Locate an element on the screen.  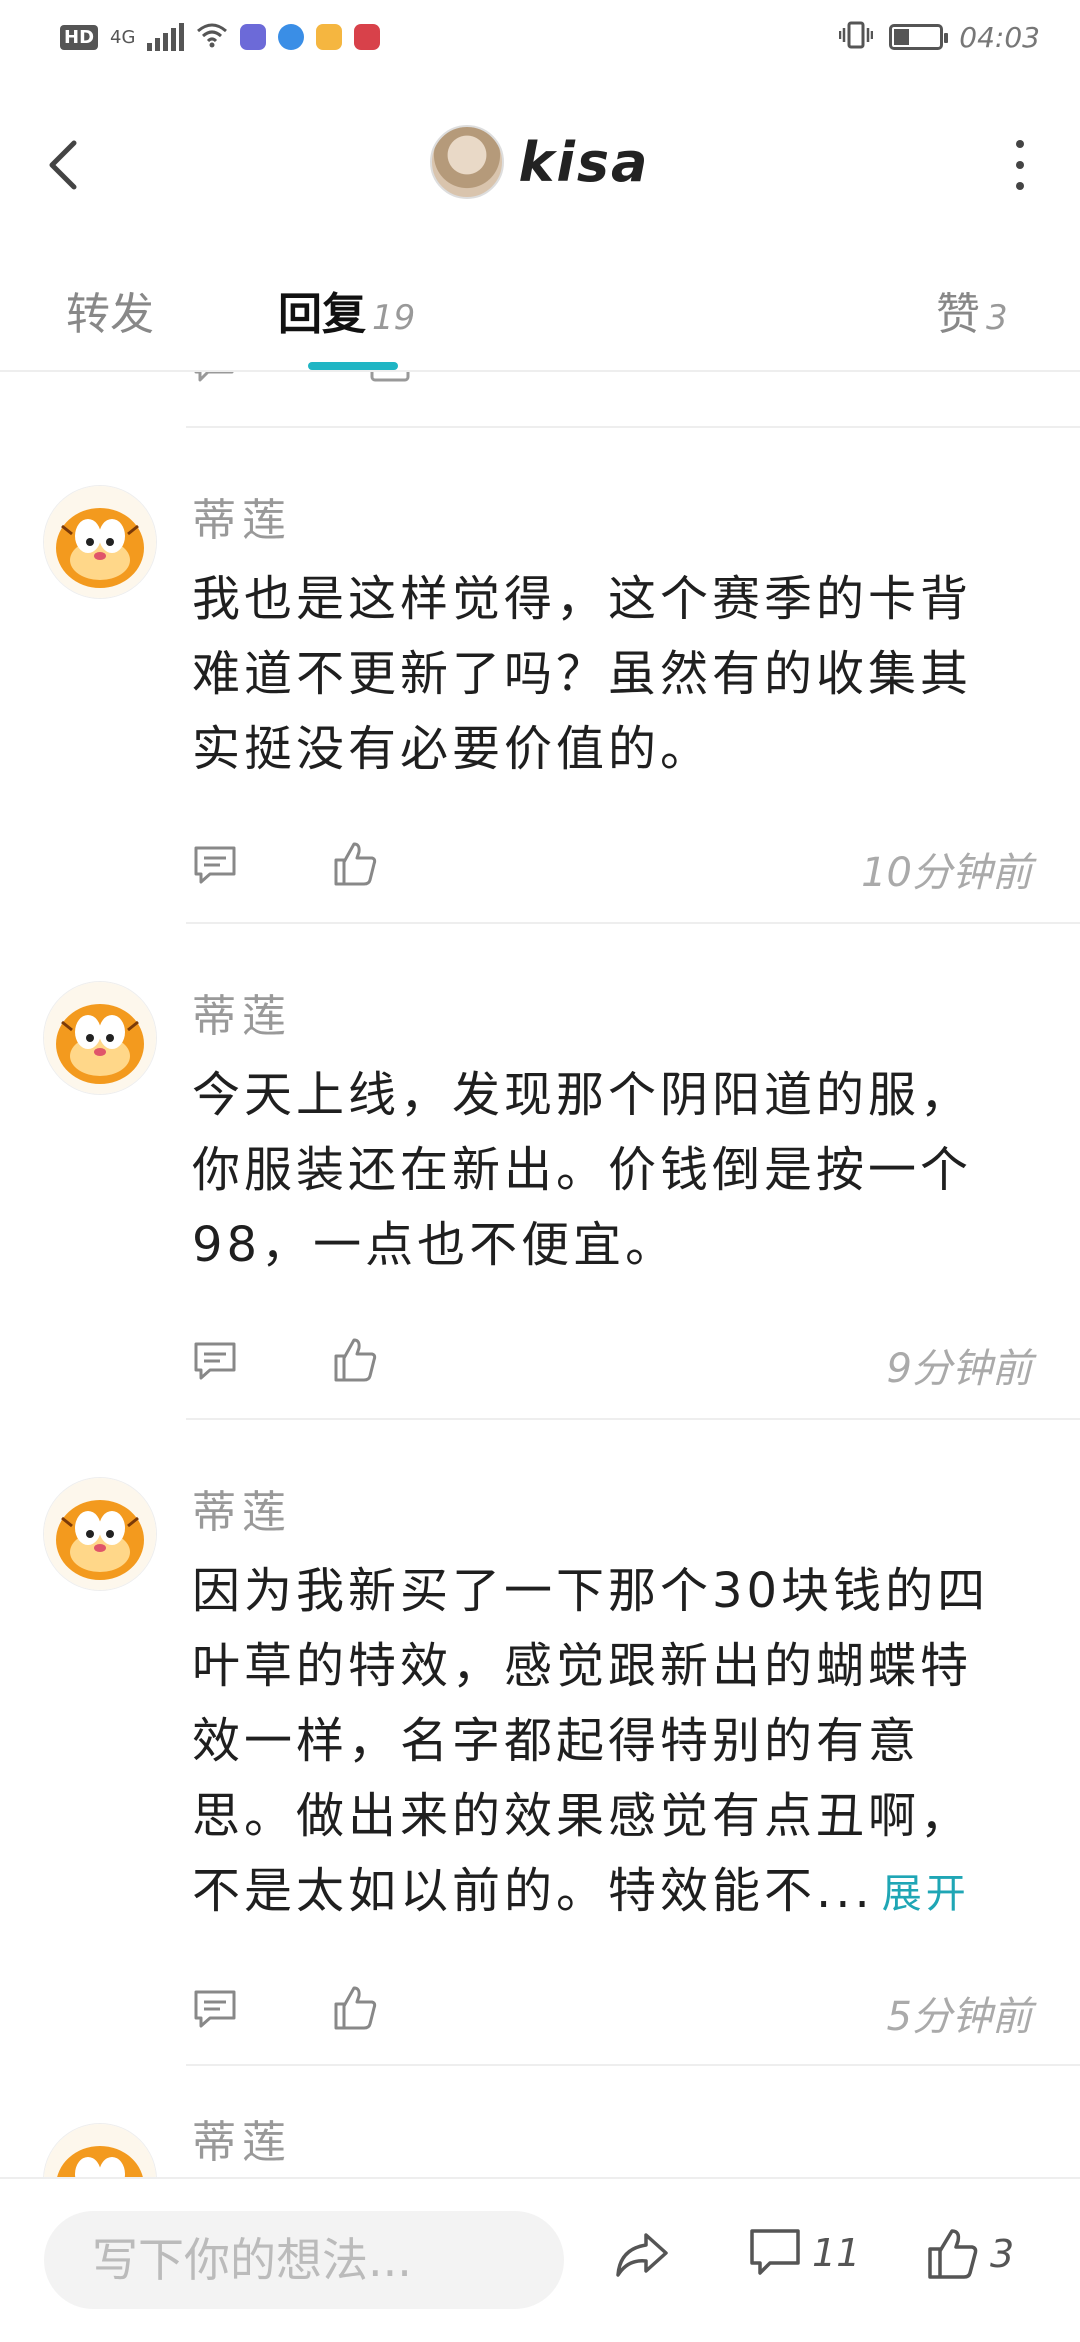
status-bar: HD 4G 04:03 is located at coordinates (540, 40).